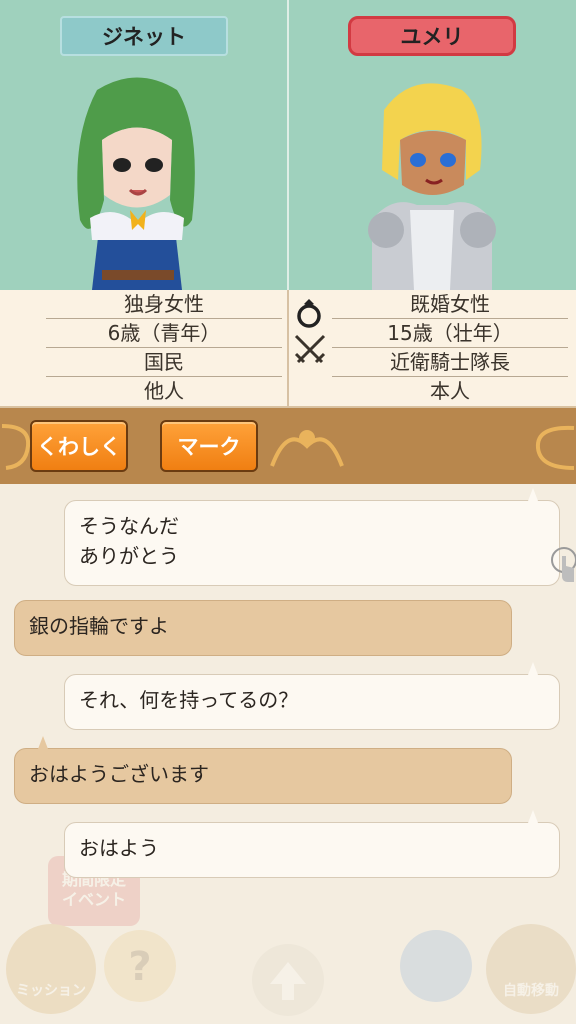 The image size is (576, 1024). I want to click on chat-bubble-left-2: おはようございます, so click(263, 776).